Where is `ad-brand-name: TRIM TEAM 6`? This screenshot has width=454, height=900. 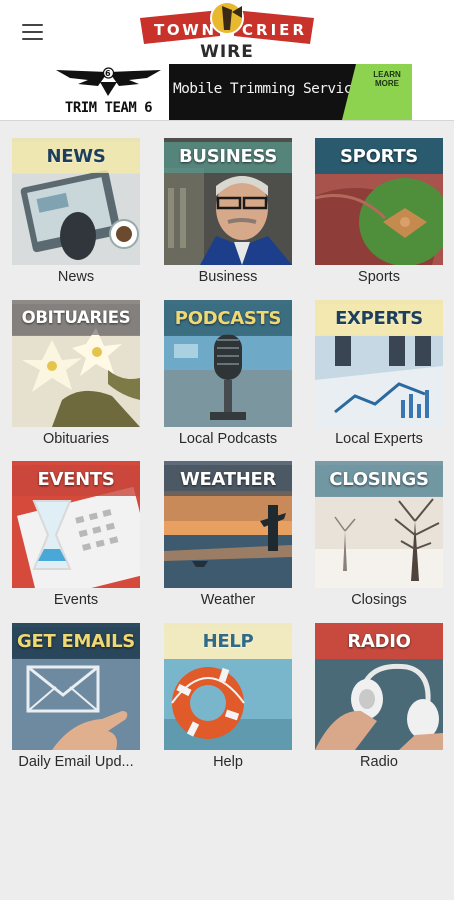
ad-brand-name: TRIM TEAM 6 is located at coordinates (108, 108).